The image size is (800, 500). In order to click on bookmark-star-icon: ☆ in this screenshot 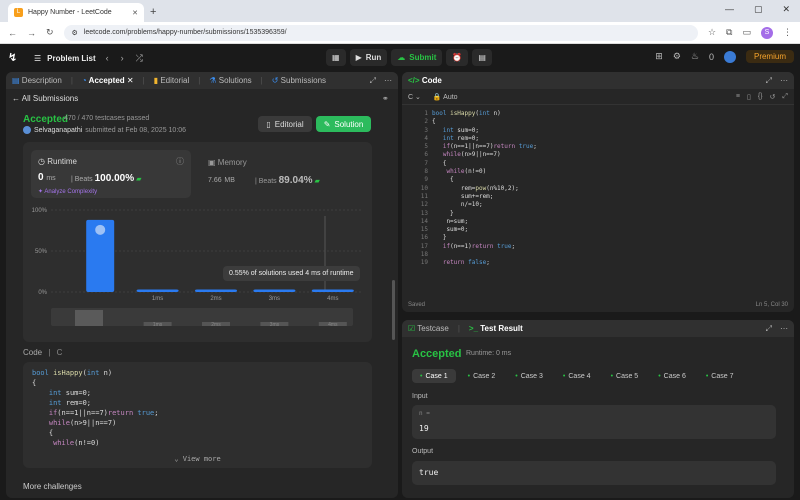, I will do `click(712, 32)`.